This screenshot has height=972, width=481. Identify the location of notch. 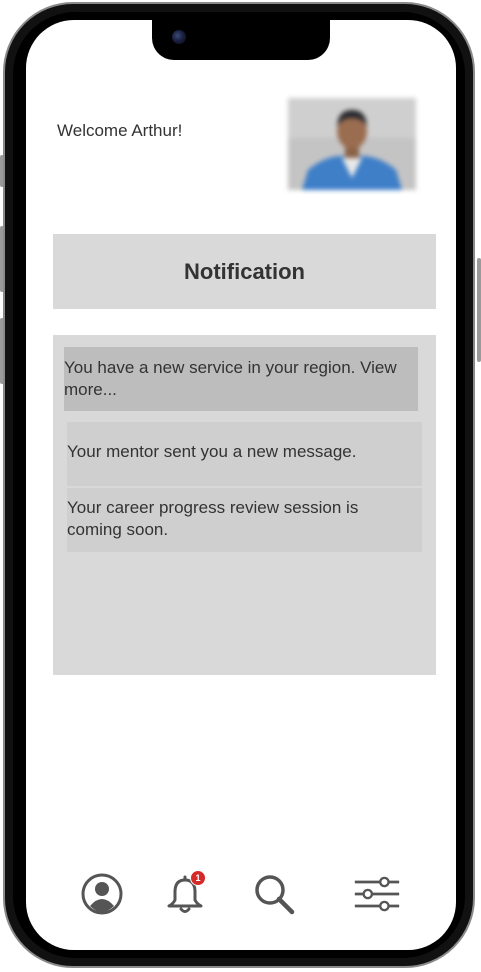
(241, 40).